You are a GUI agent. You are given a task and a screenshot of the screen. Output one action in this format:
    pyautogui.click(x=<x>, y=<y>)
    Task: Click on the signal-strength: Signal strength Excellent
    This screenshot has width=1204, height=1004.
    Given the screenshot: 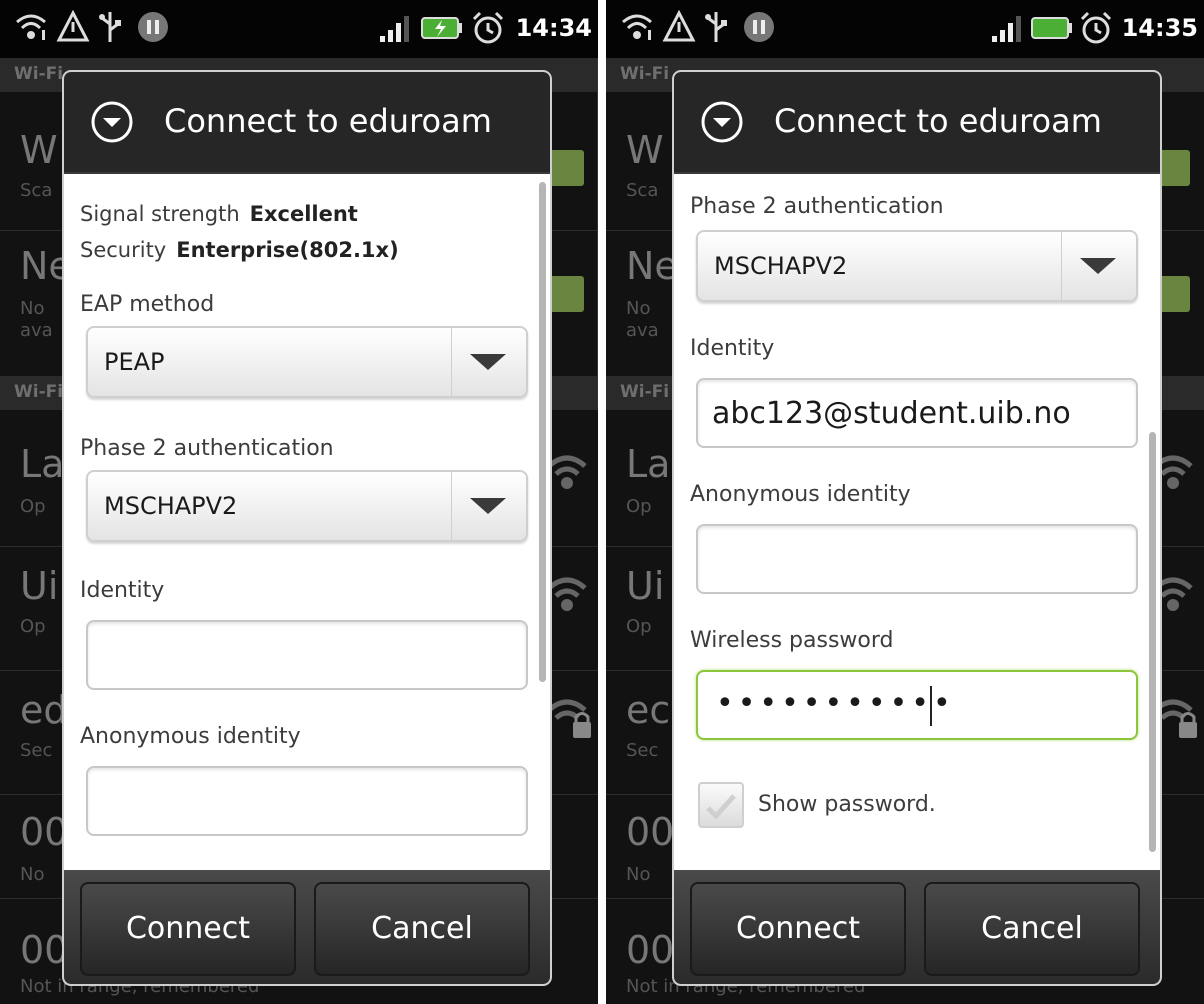 What is the action you would take?
    pyautogui.click(x=219, y=214)
    